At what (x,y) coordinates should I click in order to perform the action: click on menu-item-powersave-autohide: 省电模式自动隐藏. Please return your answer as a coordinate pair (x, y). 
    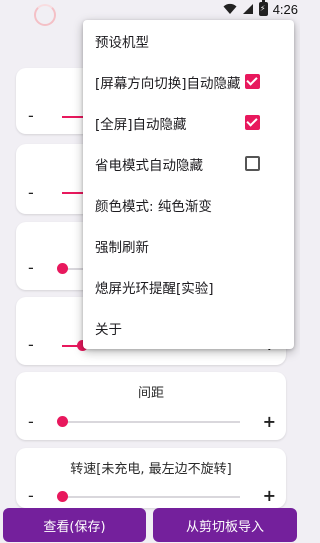
    Looking at the image, I should click on (188, 163).